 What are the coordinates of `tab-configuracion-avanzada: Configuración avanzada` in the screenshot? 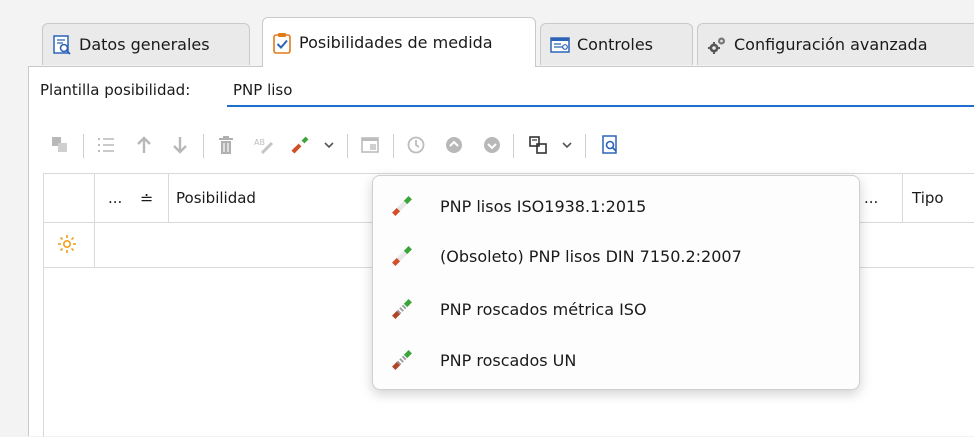 It's located at (835, 44).